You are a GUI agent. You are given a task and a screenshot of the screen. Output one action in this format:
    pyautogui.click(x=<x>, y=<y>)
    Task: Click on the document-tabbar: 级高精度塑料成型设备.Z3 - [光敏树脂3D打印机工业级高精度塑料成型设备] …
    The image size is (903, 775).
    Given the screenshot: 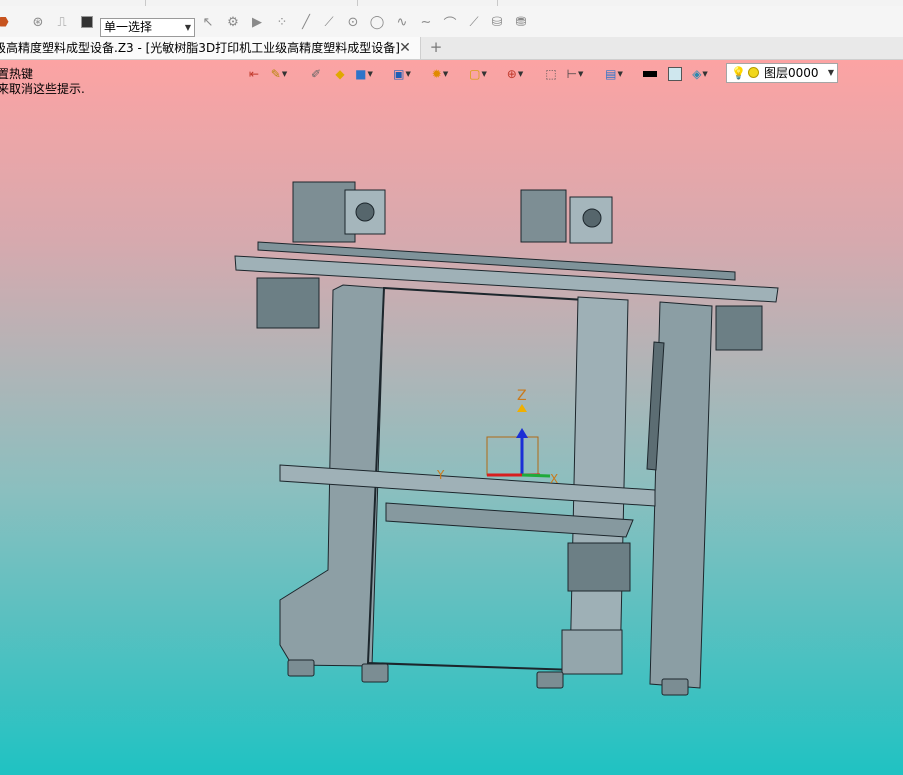 What is the action you would take?
    pyautogui.click(x=451, y=48)
    